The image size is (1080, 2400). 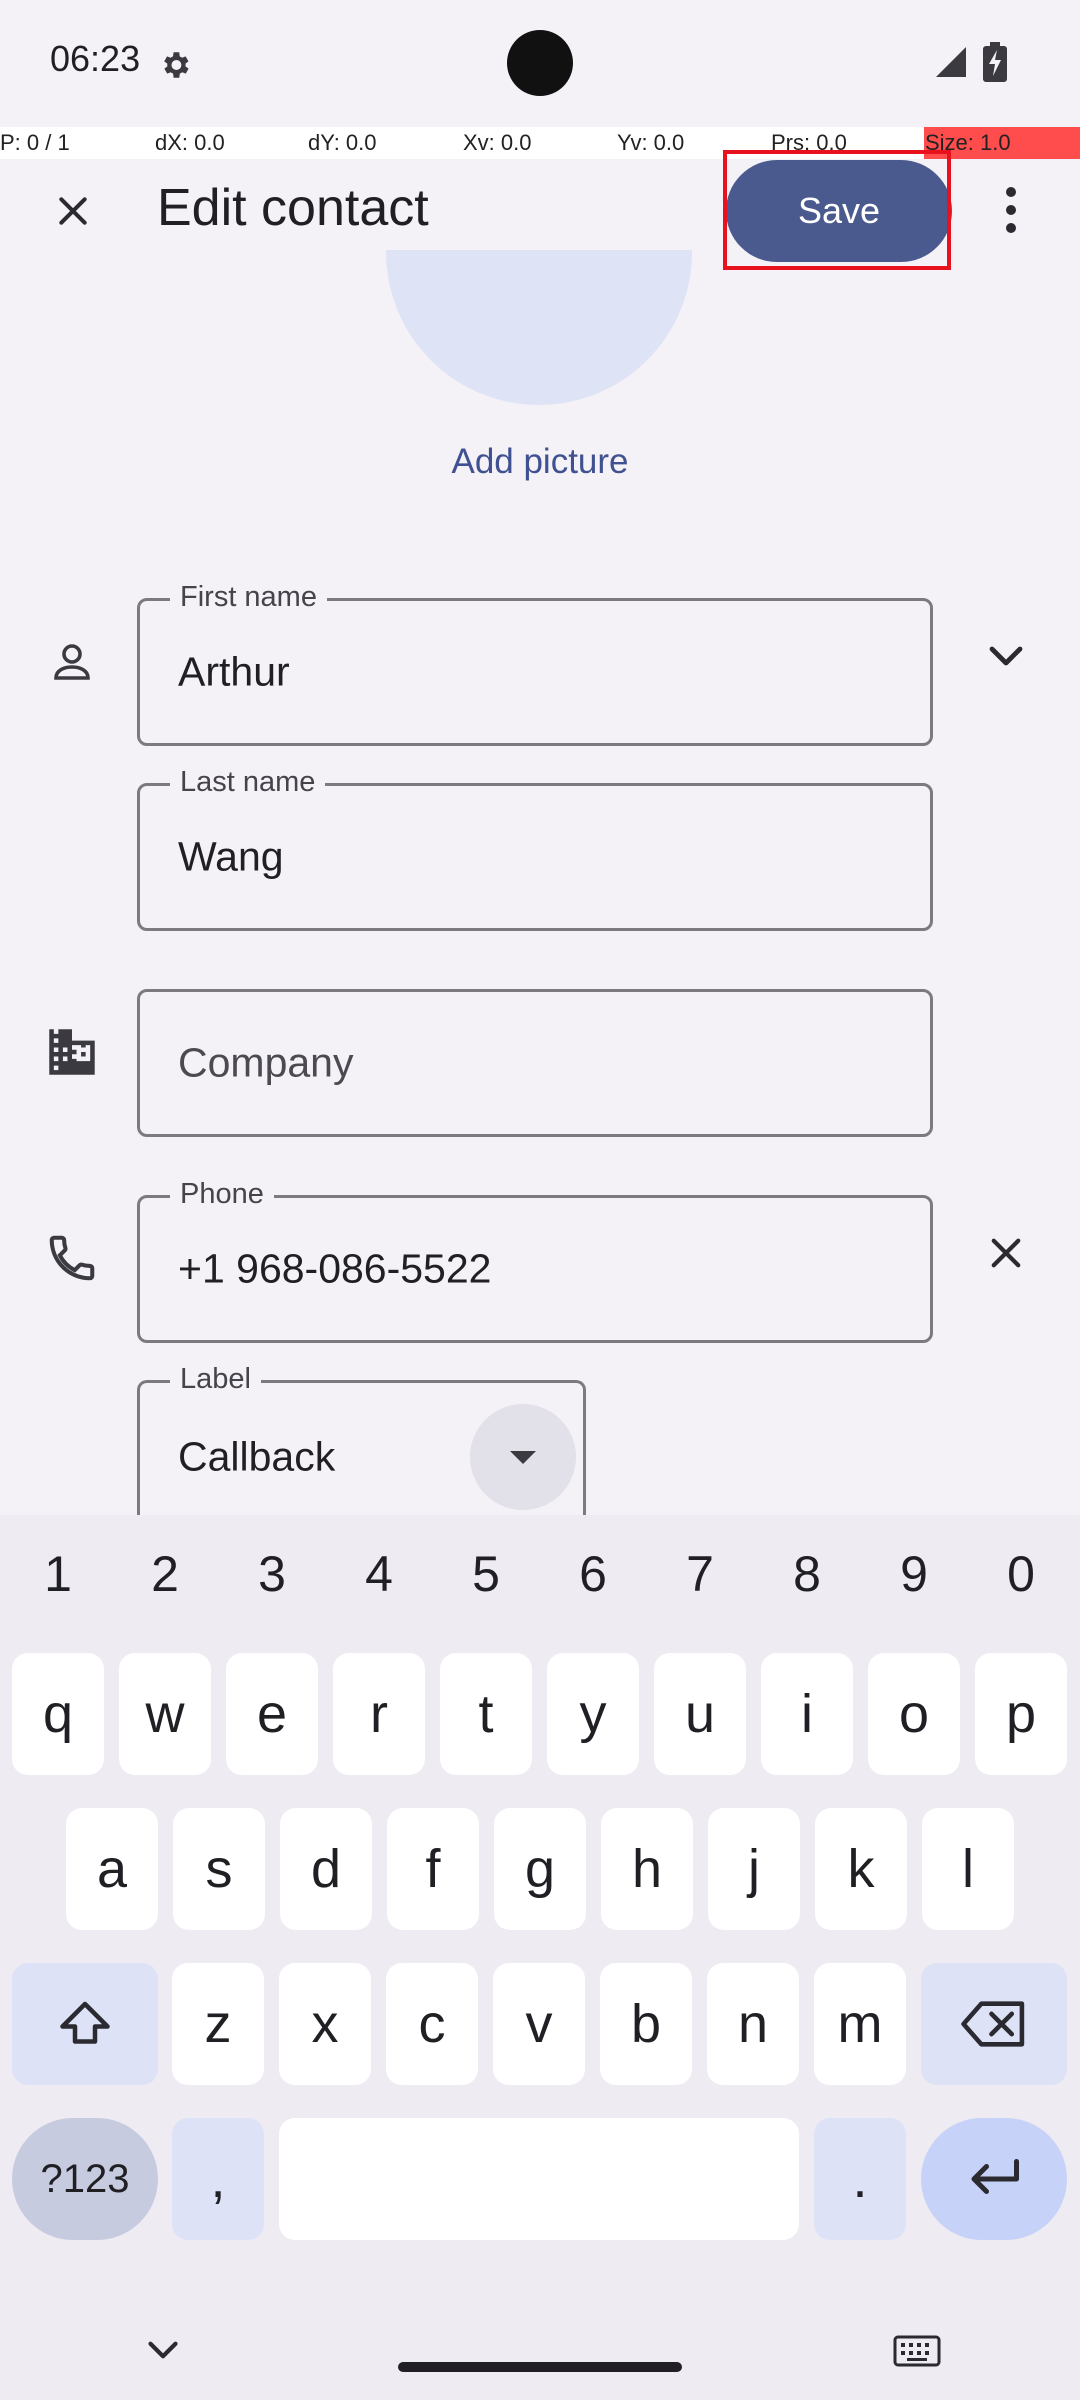 What do you see at coordinates (58, 1574) in the screenshot?
I see `key-1: 1` at bounding box center [58, 1574].